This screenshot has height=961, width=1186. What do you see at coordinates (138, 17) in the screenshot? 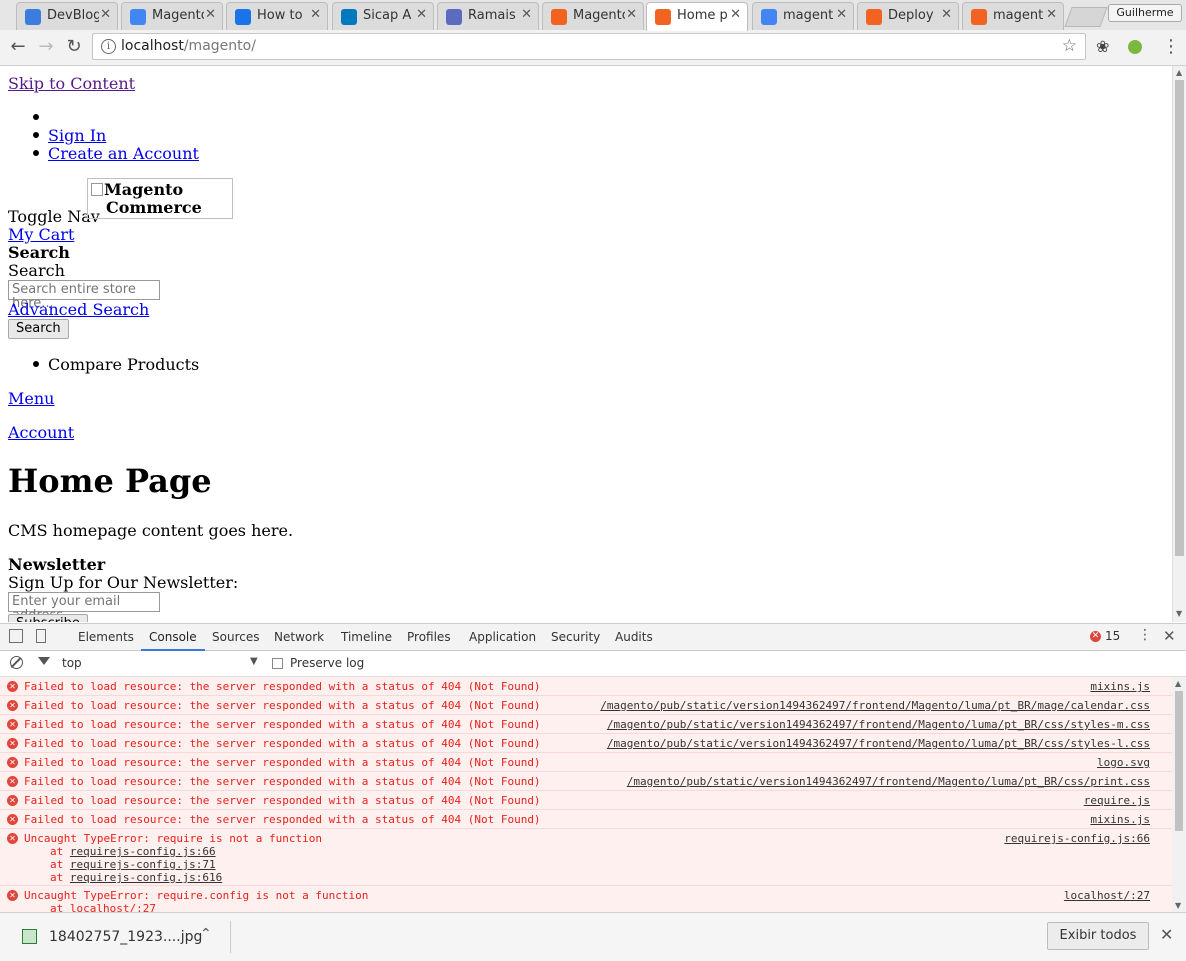
I see `tab-favicon-icon` at bounding box center [138, 17].